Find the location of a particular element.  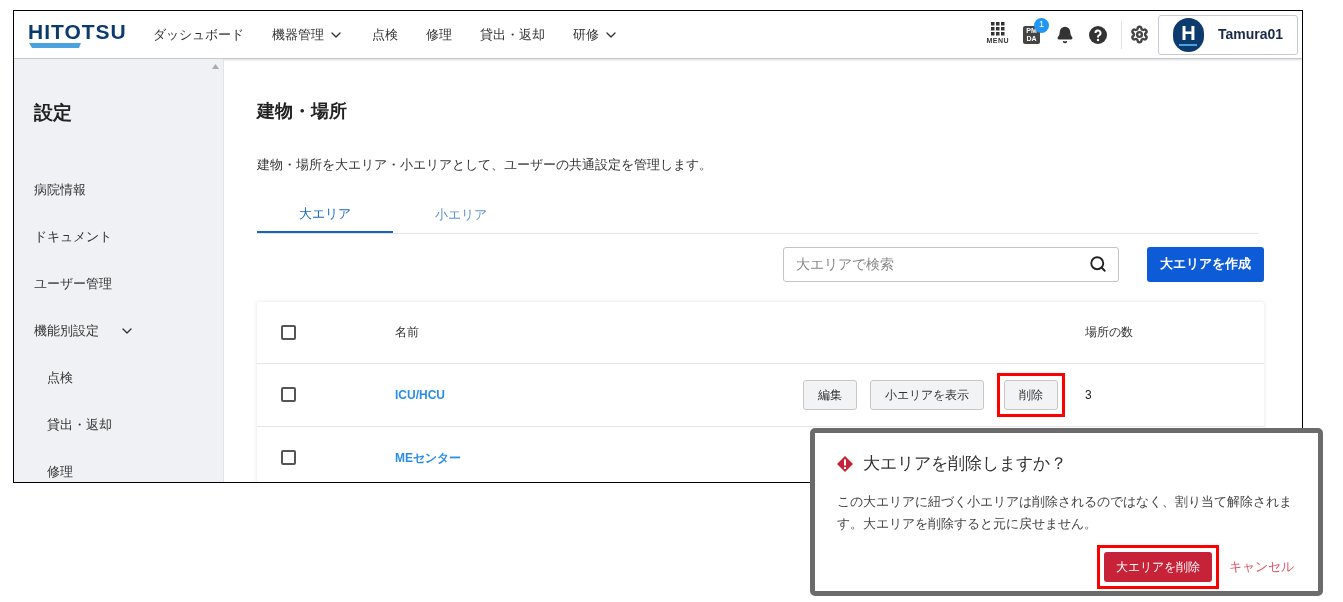

nav-link: 研修 is located at coordinates (595, 34).